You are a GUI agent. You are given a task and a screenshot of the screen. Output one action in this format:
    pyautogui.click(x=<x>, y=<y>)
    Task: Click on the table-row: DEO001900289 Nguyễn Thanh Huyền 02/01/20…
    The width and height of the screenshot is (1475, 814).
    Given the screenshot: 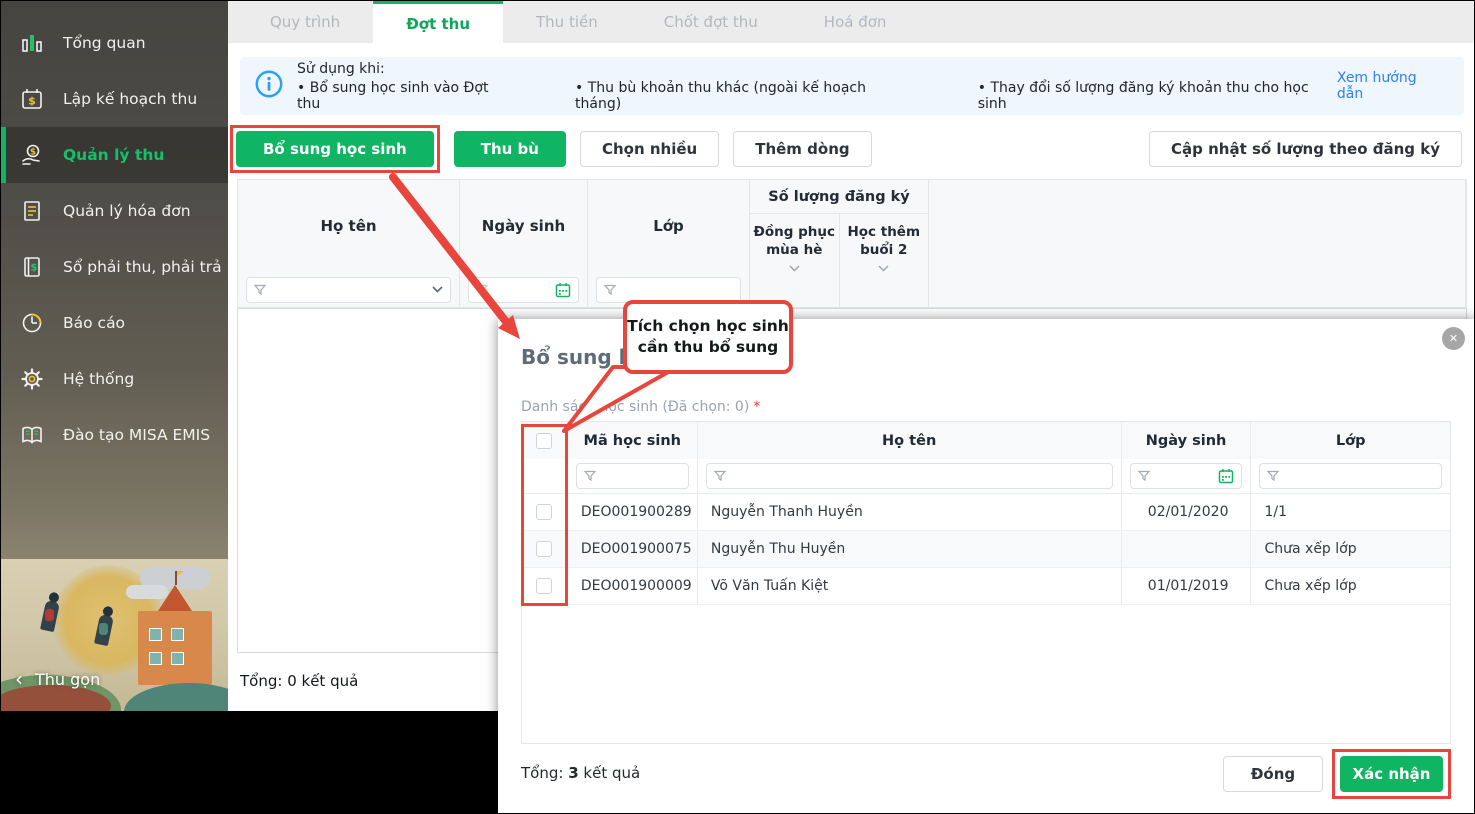 What is the action you would take?
    pyautogui.click(x=986, y=512)
    